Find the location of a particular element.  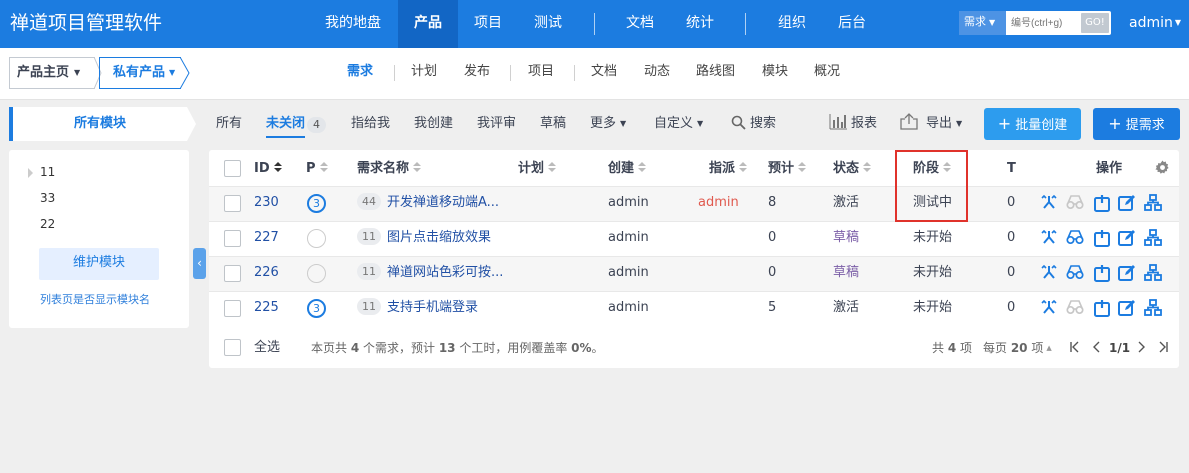

column-header-opened-by: 创建 is located at coordinates (627, 169).